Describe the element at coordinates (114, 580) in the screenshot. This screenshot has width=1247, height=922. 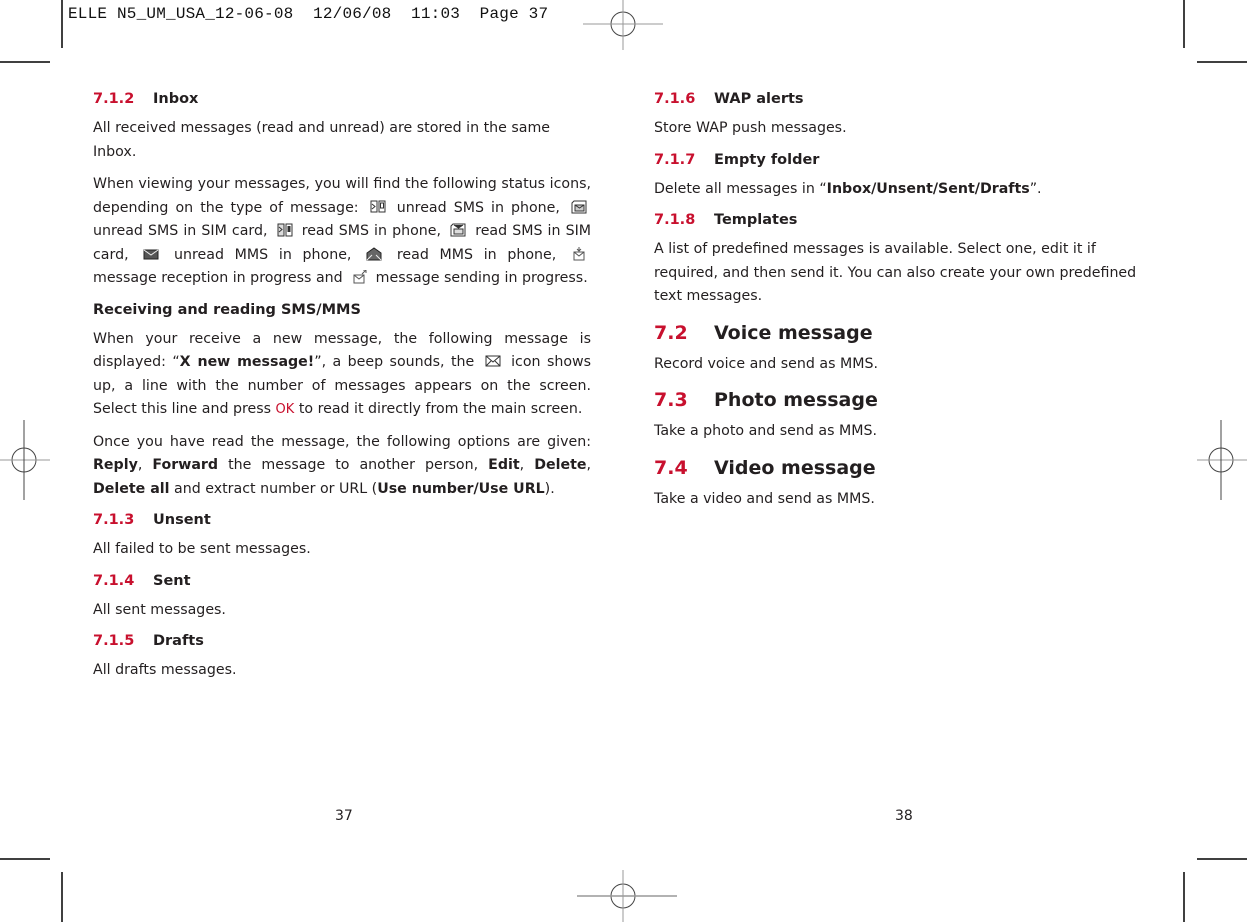
I see `section-number: 7.1.4` at that location.